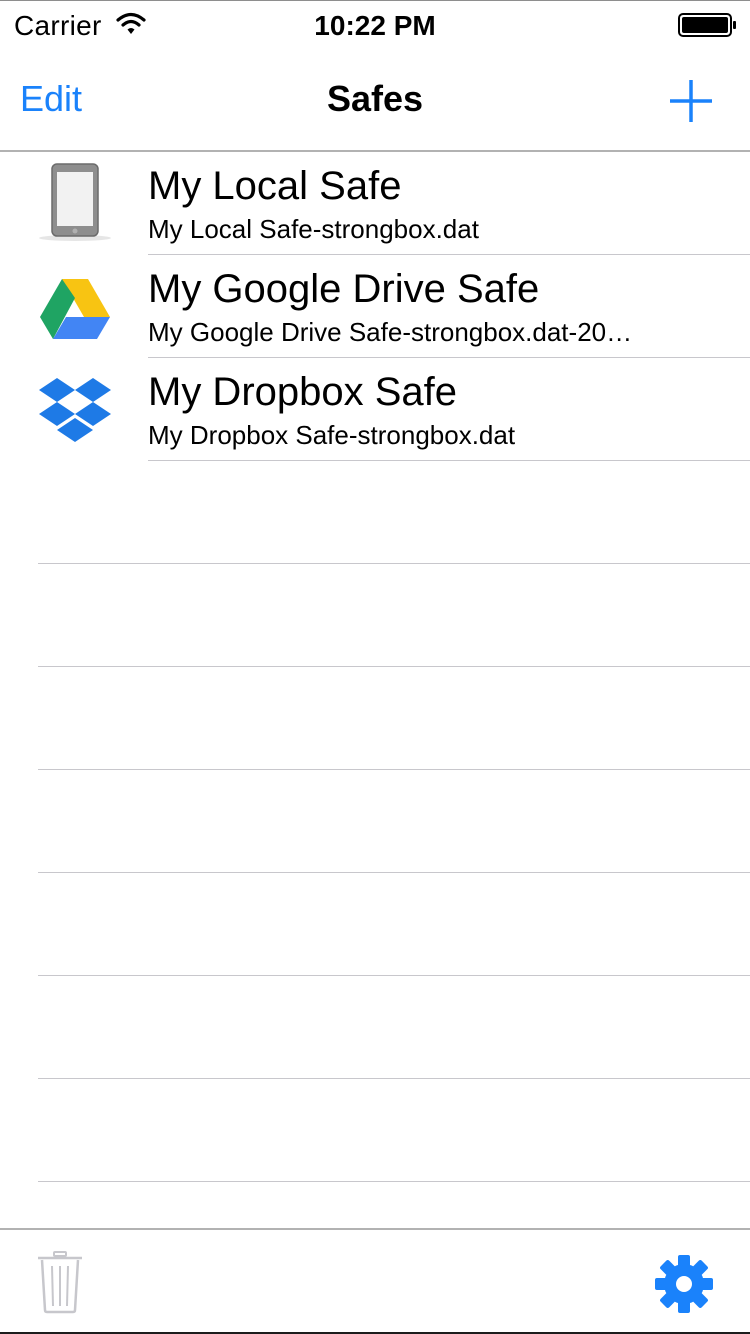 The height and width of the screenshot is (1334, 750). What do you see at coordinates (449, 460) in the screenshot?
I see `row-separator` at bounding box center [449, 460].